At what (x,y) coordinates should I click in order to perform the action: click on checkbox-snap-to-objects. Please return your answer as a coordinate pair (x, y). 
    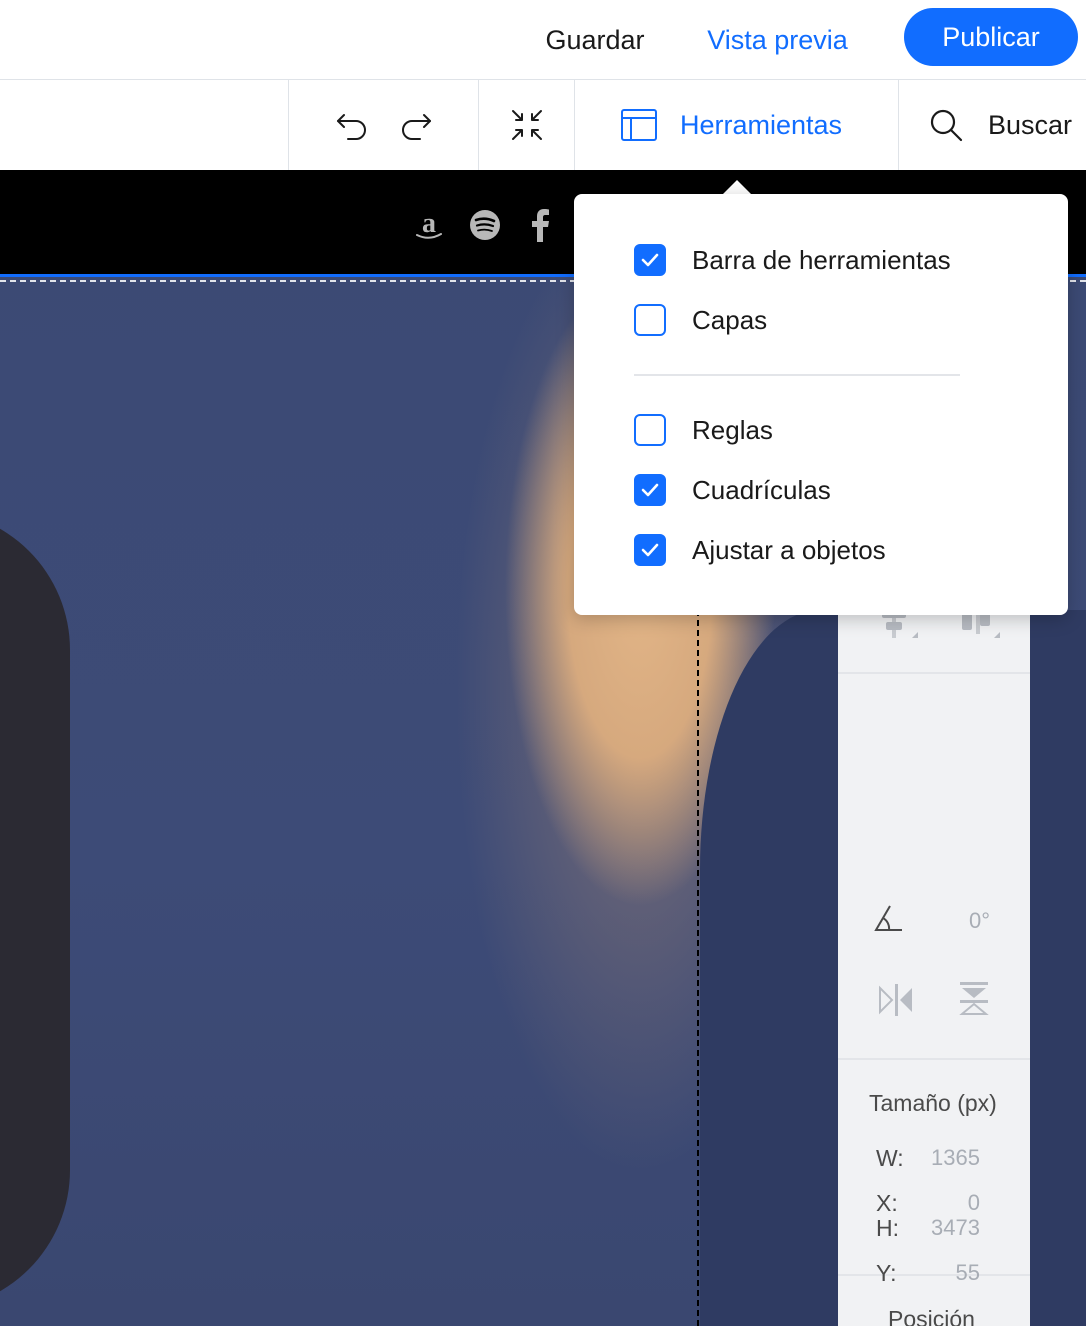
    Looking at the image, I should click on (650, 550).